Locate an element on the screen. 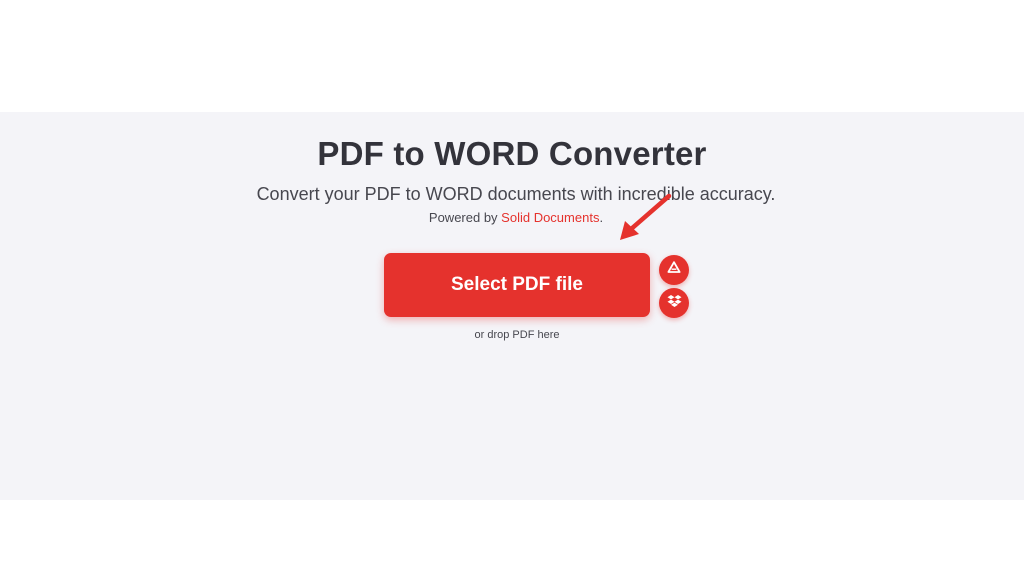  dropbox-button is located at coordinates (674, 303).